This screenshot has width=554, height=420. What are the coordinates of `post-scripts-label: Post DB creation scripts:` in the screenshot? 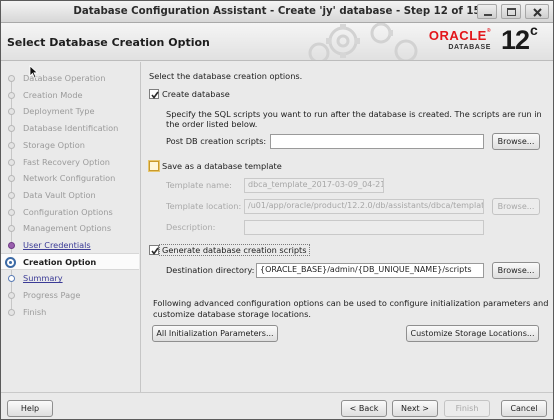 It's located at (216, 141).